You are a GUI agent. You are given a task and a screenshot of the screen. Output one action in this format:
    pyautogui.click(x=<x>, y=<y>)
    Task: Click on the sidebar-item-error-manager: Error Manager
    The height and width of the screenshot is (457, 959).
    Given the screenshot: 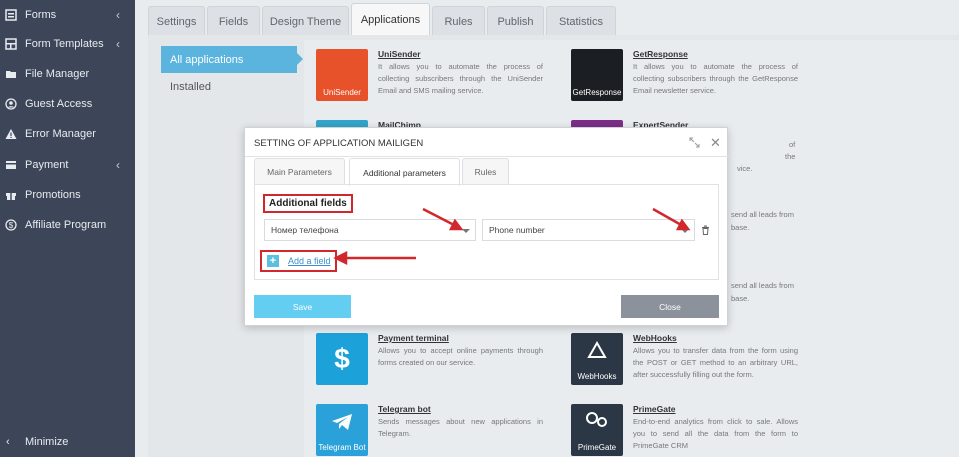 What is the action you would take?
    pyautogui.click(x=67, y=134)
    